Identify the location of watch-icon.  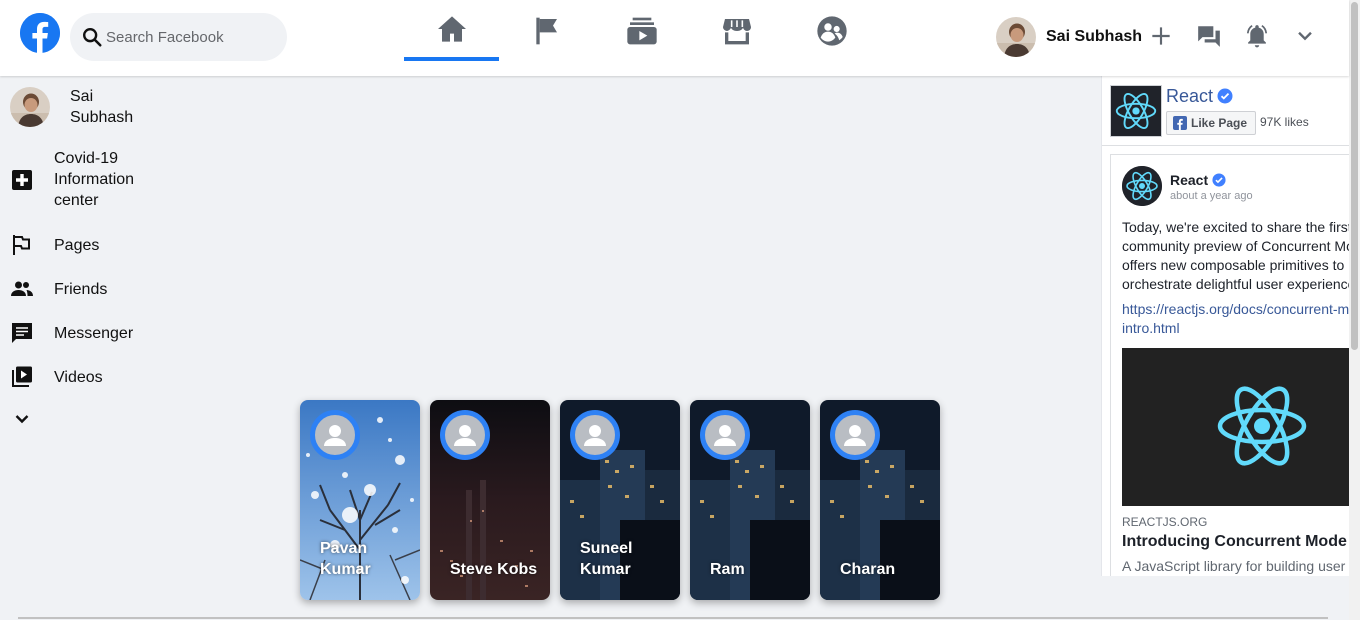
(641, 30).